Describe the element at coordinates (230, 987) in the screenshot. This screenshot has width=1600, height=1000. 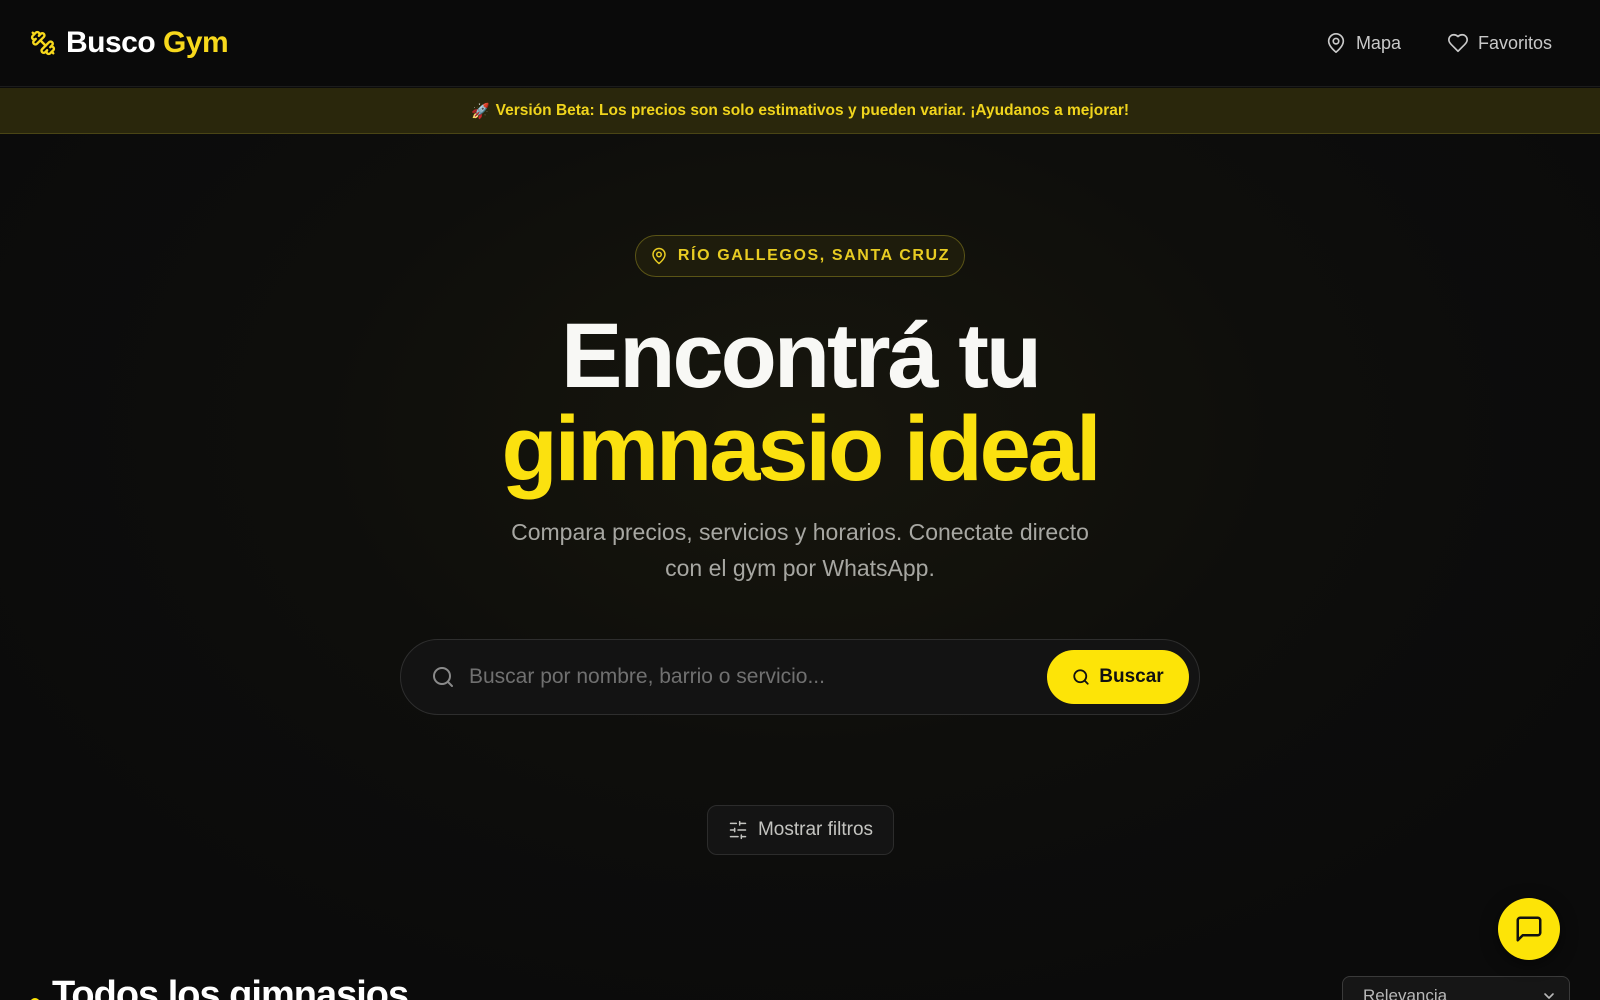
I see `section-title: Todos los gimnasios` at that location.